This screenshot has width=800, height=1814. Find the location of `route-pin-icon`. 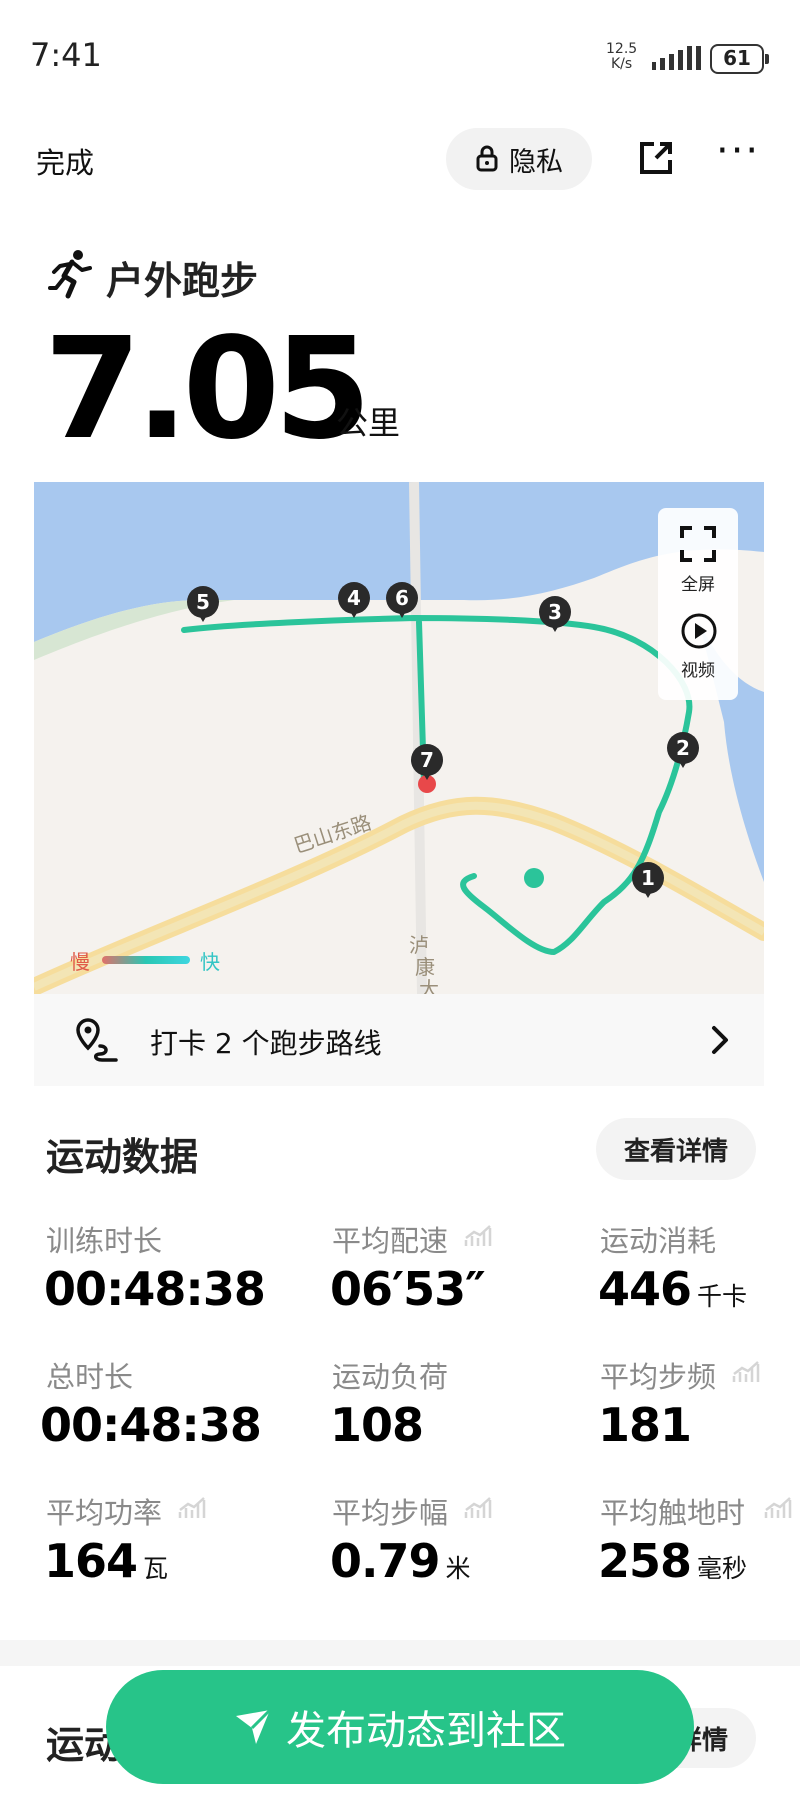

route-pin-icon is located at coordinates (97, 1040).